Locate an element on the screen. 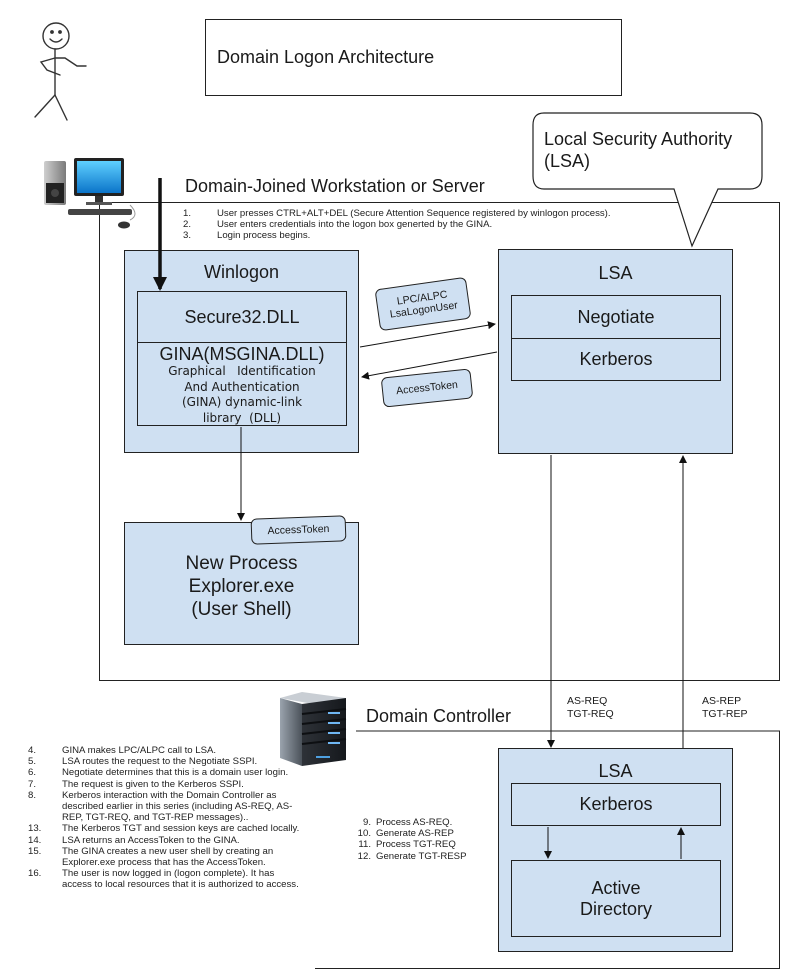  list-item: 10. Generate AS-REP is located at coordinates (405, 834).